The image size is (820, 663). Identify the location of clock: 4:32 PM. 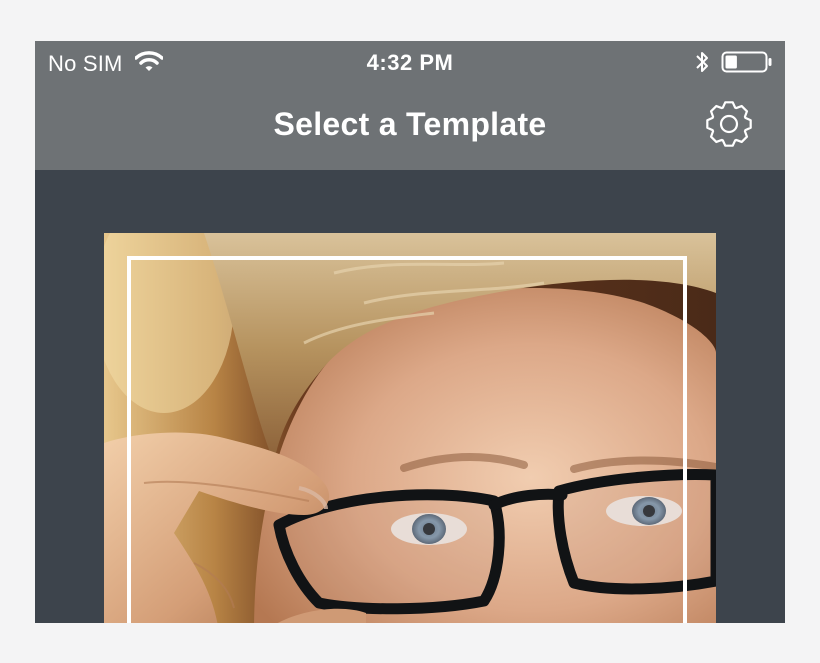
(410, 62).